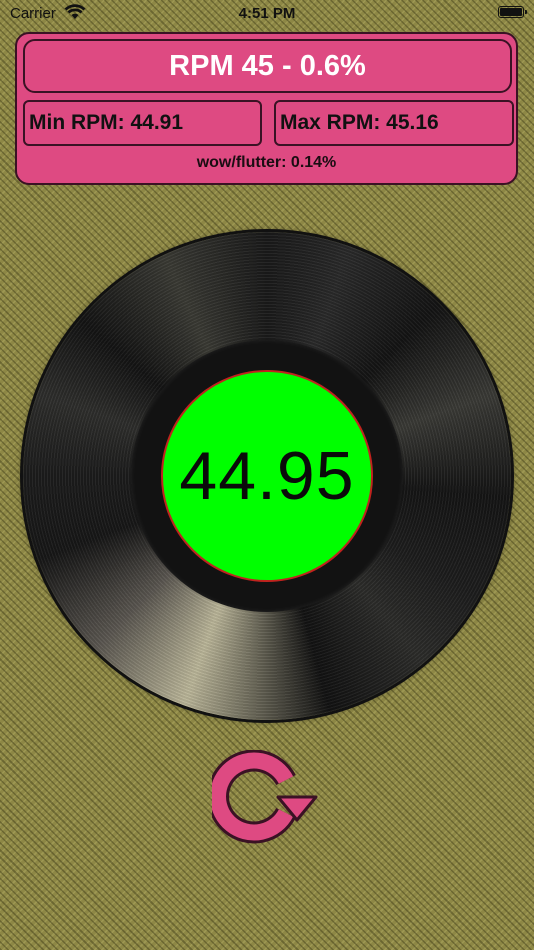  What do you see at coordinates (394, 123) in the screenshot?
I see `max-rpm-display: Max RPM: 45.16` at bounding box center [394, 123].